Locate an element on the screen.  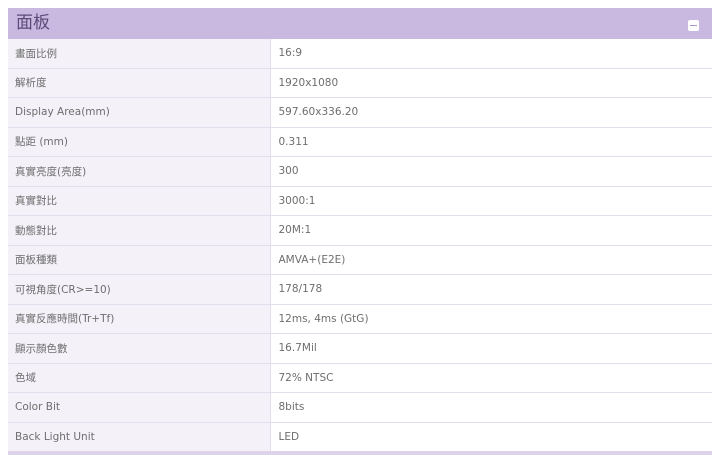
spec-value: AMVA+(E2E) is located at coordinates (491, 260).